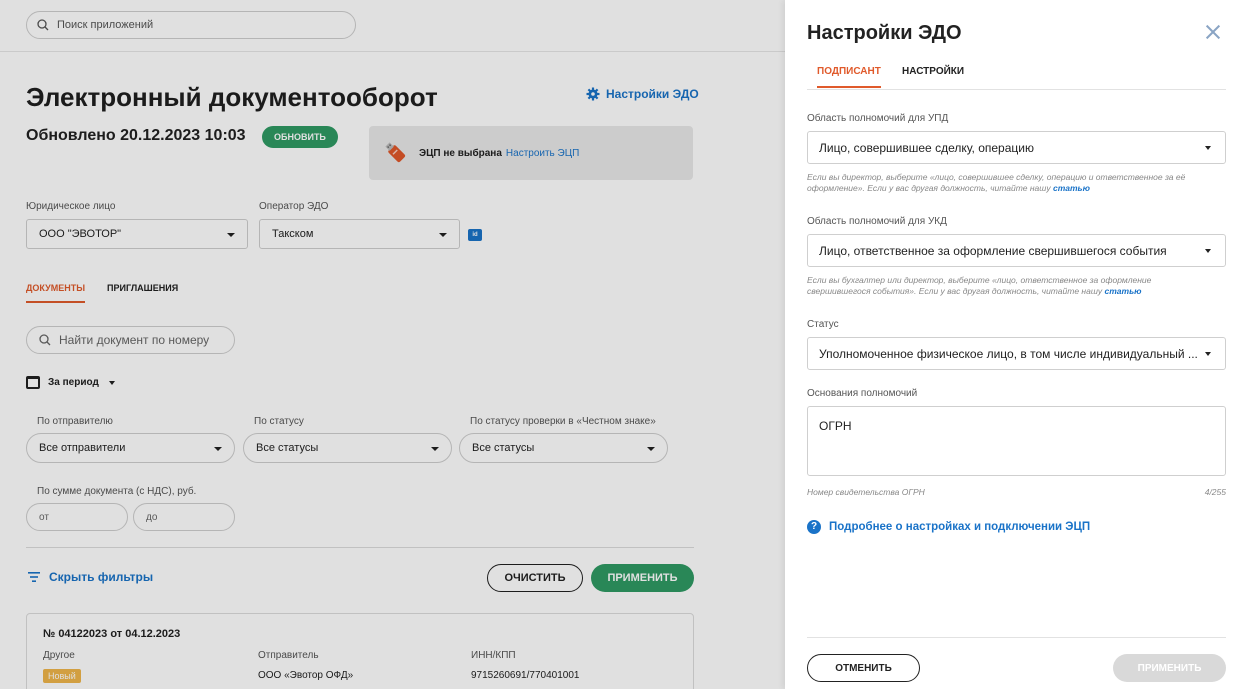 This screenshot has height=689, width=1237. I want to click on upd-article-link: статью, so click(1071, 188).